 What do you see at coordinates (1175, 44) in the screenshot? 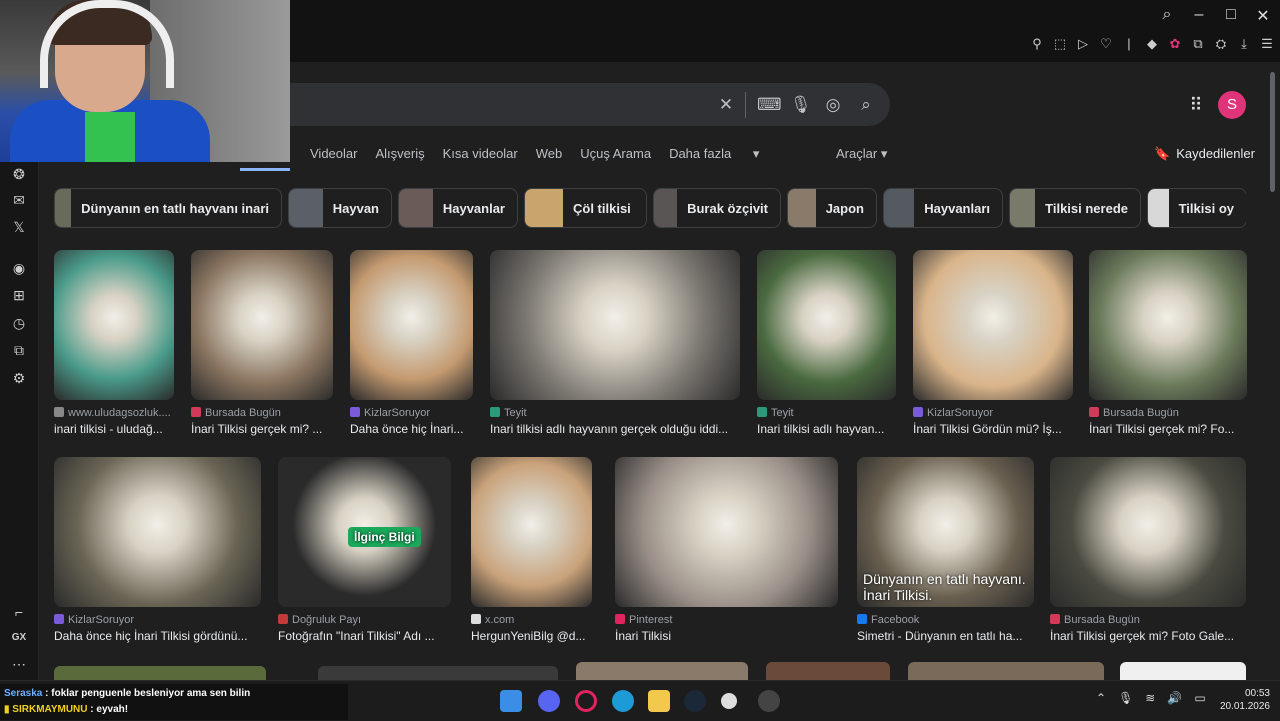
I see `extension-pink-icon: ✿` at bounding box center [1175, 44].